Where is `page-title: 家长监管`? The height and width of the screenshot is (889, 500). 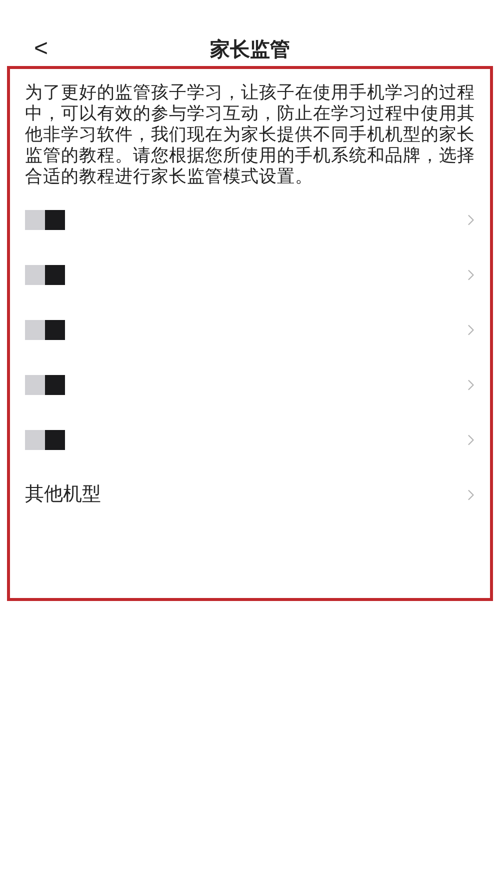 page-title: 家长监管 is located at coordinates (250, 49).